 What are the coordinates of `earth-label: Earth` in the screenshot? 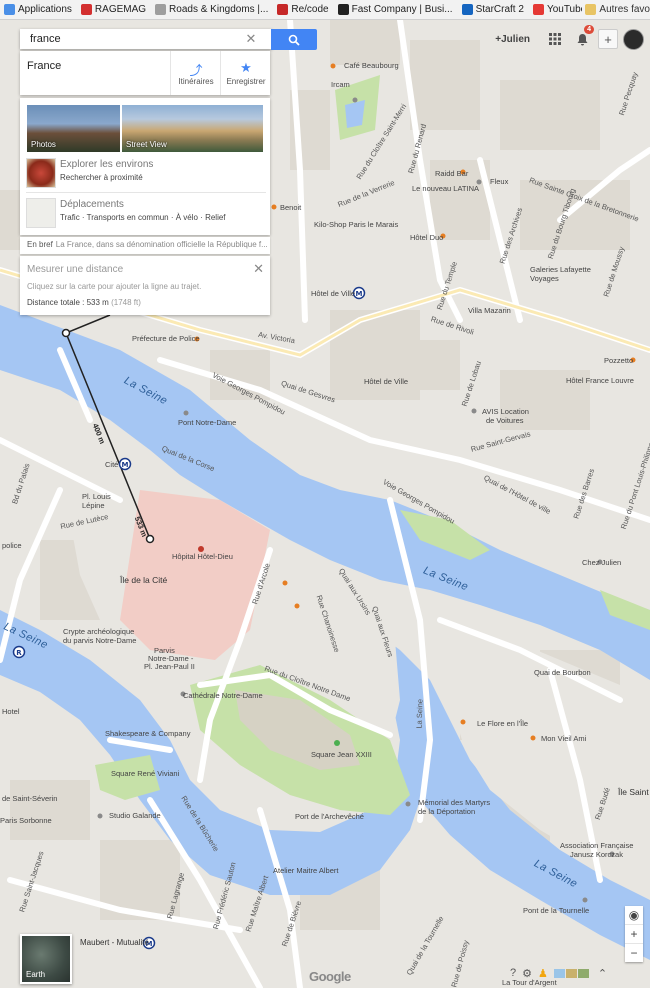 It's located at (36, 974).